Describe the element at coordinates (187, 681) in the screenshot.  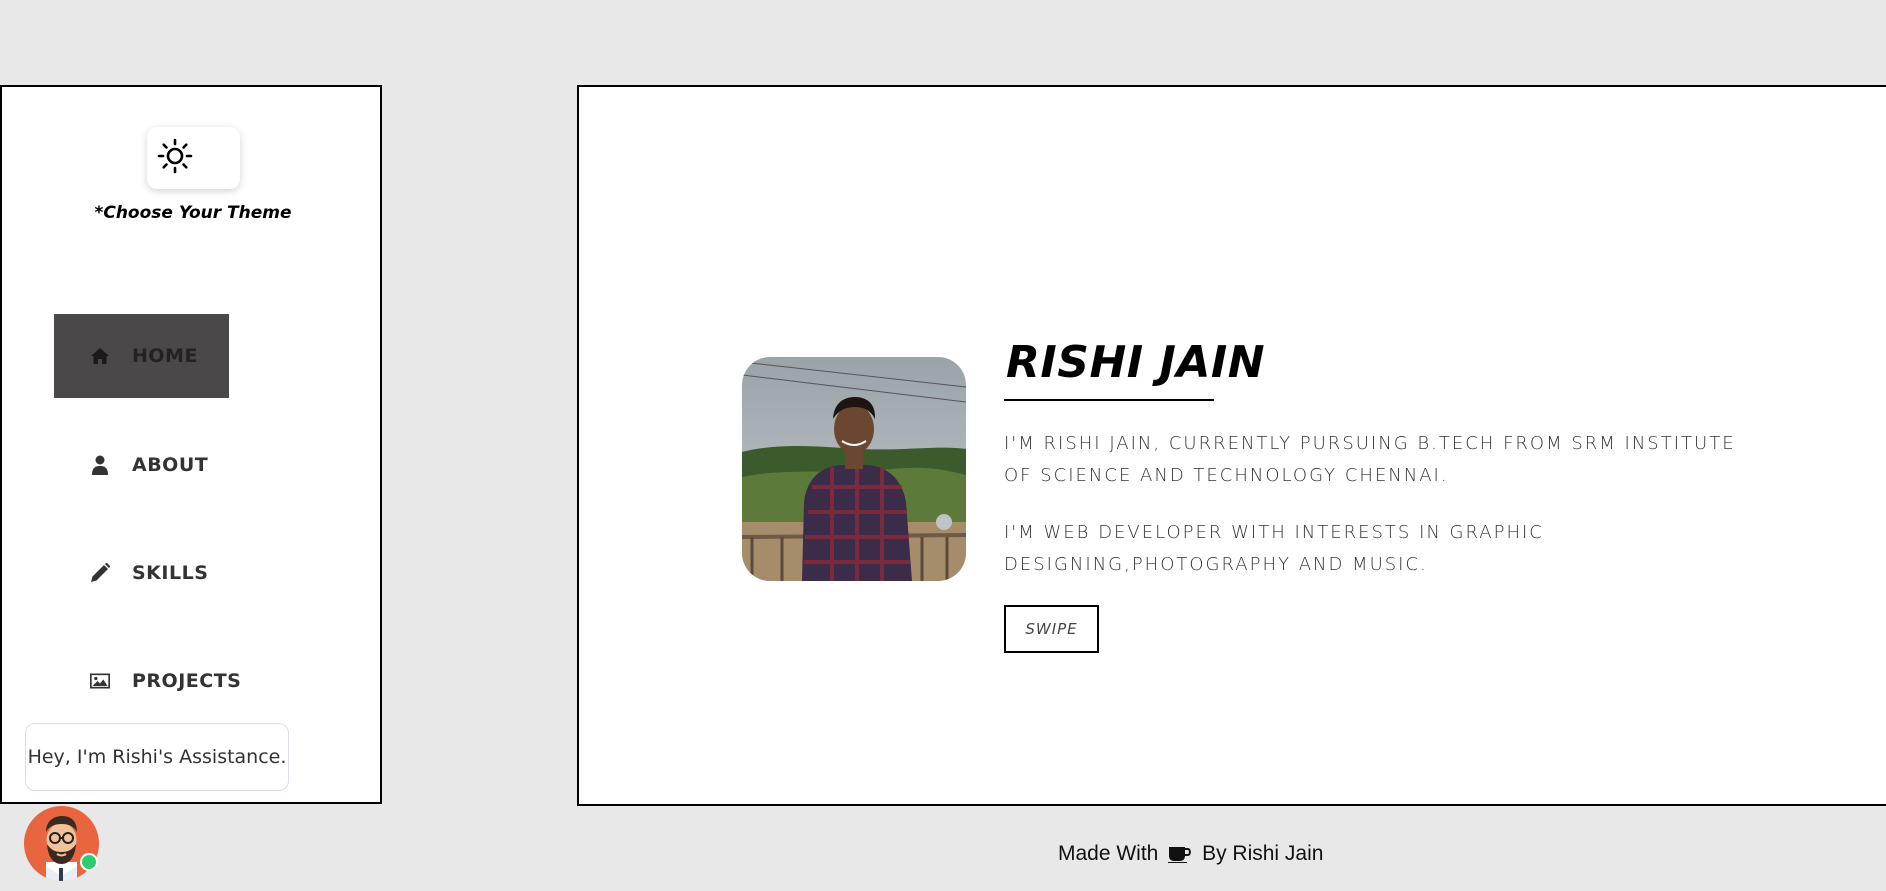
I see `nav-label-projects: PROJECTS` at that location.